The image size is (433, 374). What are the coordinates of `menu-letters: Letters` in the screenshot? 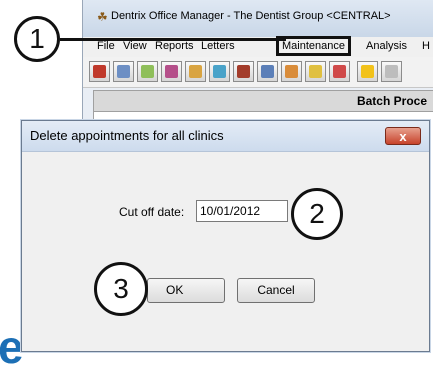 It's located at (218, 46).